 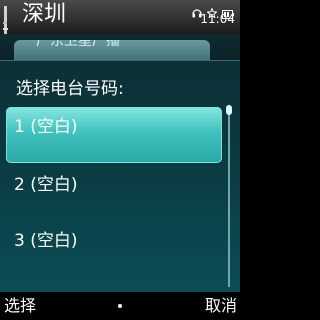 I want to click on station-item-label: 2 (空白), so click(x=46, y=185).